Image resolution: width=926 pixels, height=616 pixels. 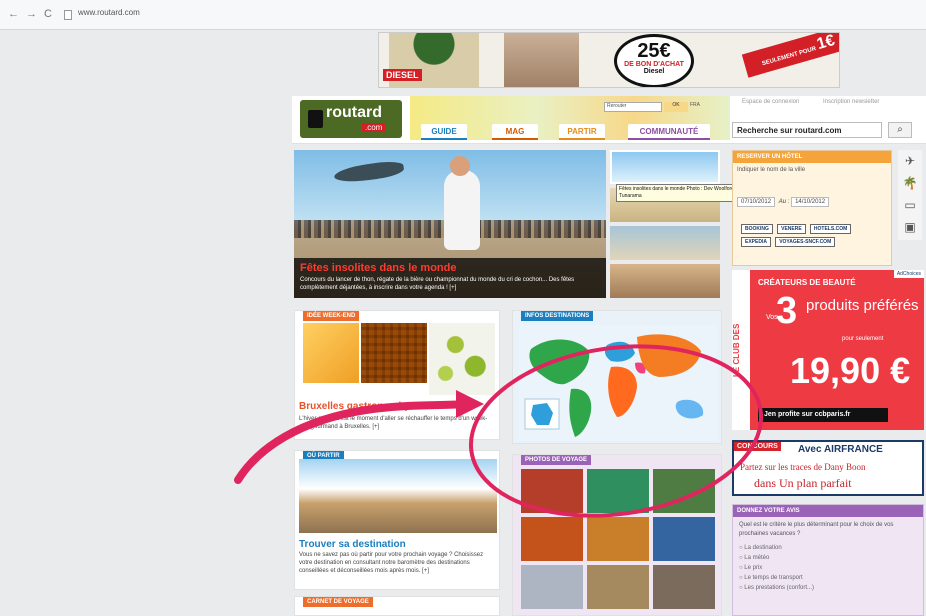 What do you see at coordinates (695, 105) in the screenshot?
I see `language-label: FRA` at bounding box center [695, 105].